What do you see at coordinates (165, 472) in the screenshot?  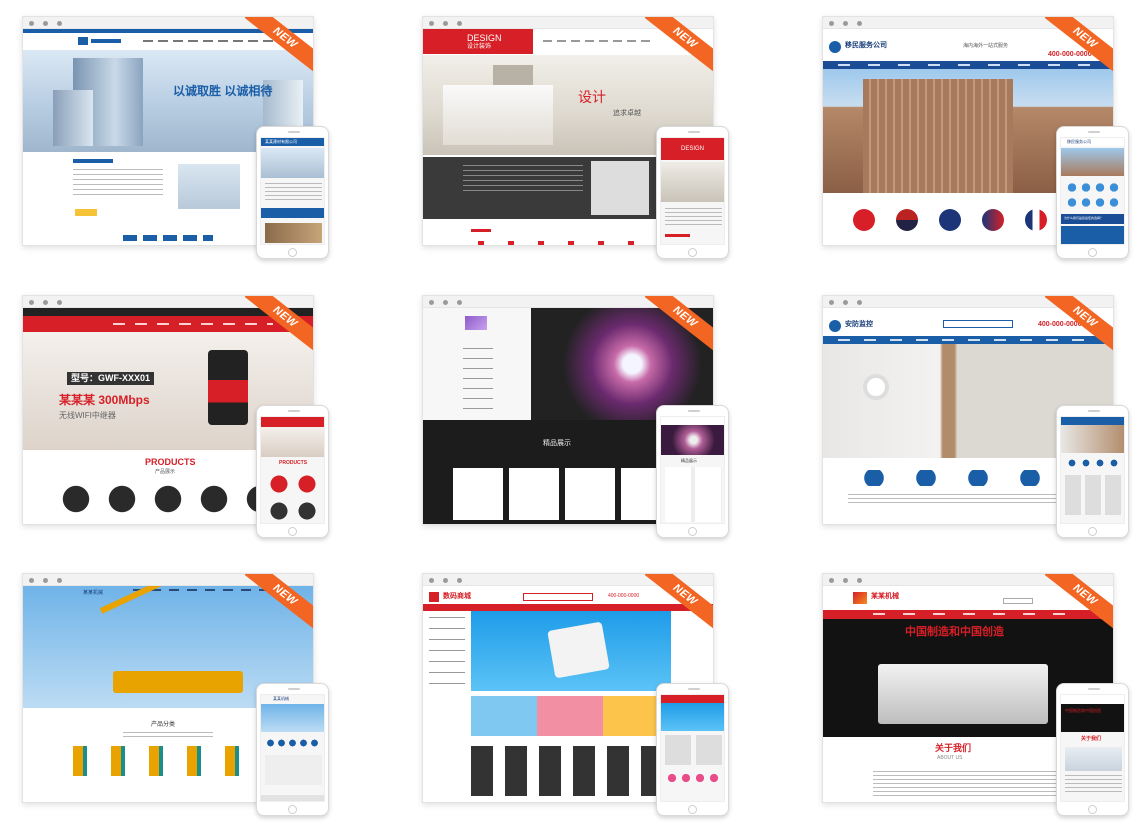 I see `section-title-cn: 产品展示` at bounding box center [165, 472].